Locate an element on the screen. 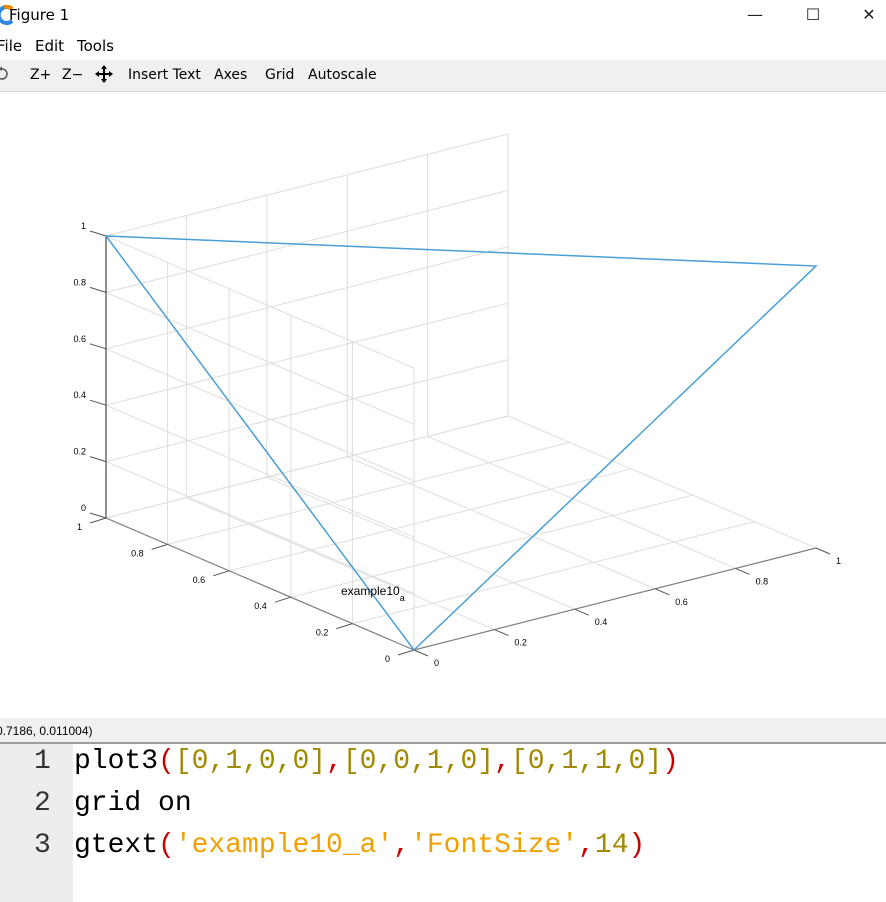  code-number: [0,0,1,0] is located at coordinates (418, 761).